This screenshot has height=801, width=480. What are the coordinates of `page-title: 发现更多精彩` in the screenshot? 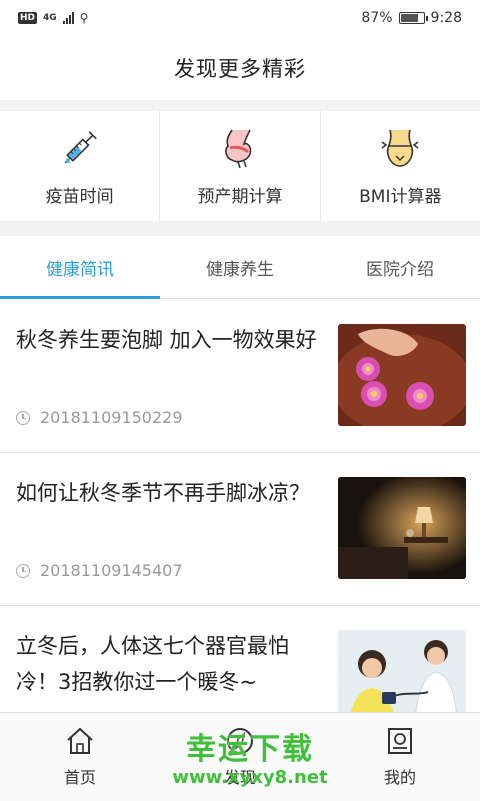 It's located at (240, 69).